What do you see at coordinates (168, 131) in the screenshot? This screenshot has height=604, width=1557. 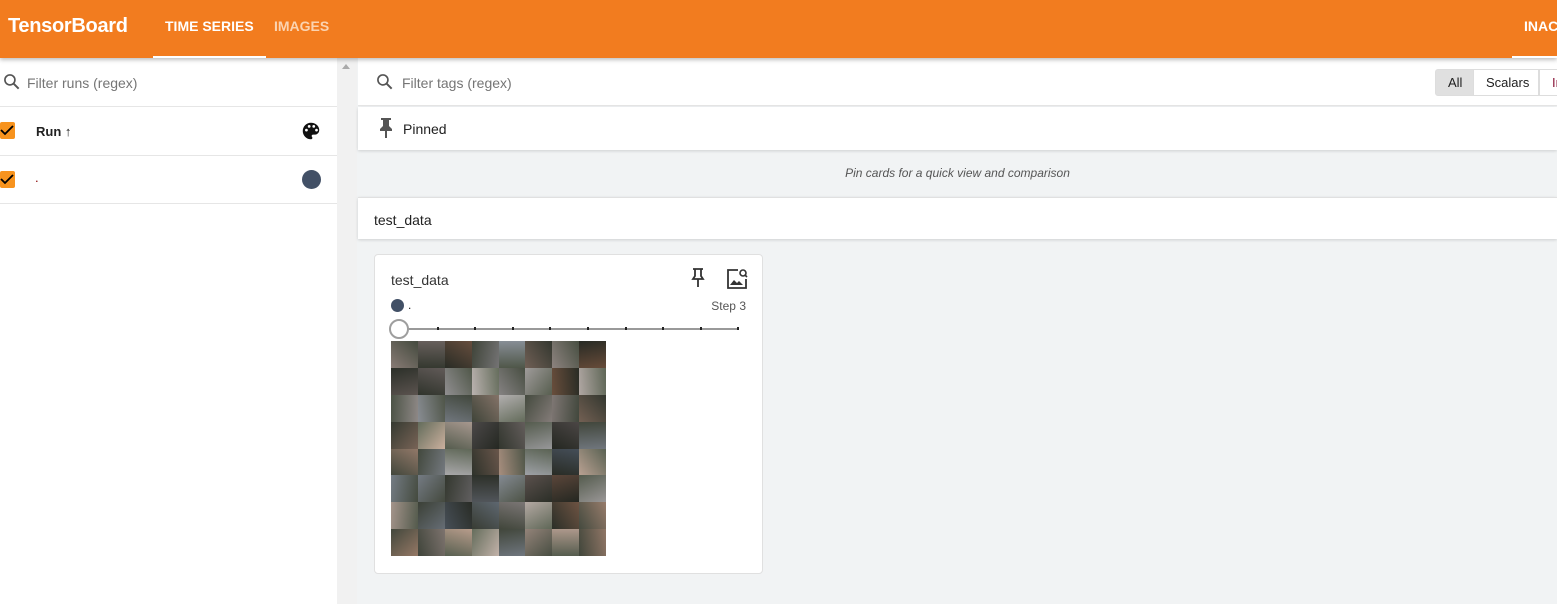 I see `runs-header-row: Run ↑` at bounding box center [168, 131].